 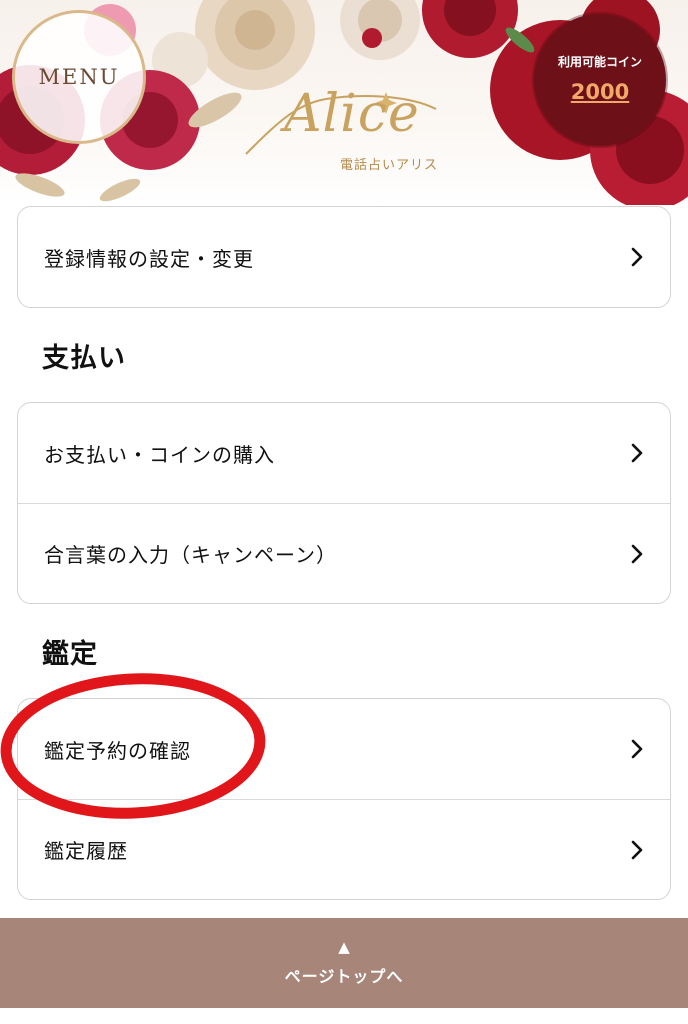 What do you see at coordinates (70, 654) in the screenshot?
I see `section-title-reading: 鑑定` at bounding box center [70, 654].